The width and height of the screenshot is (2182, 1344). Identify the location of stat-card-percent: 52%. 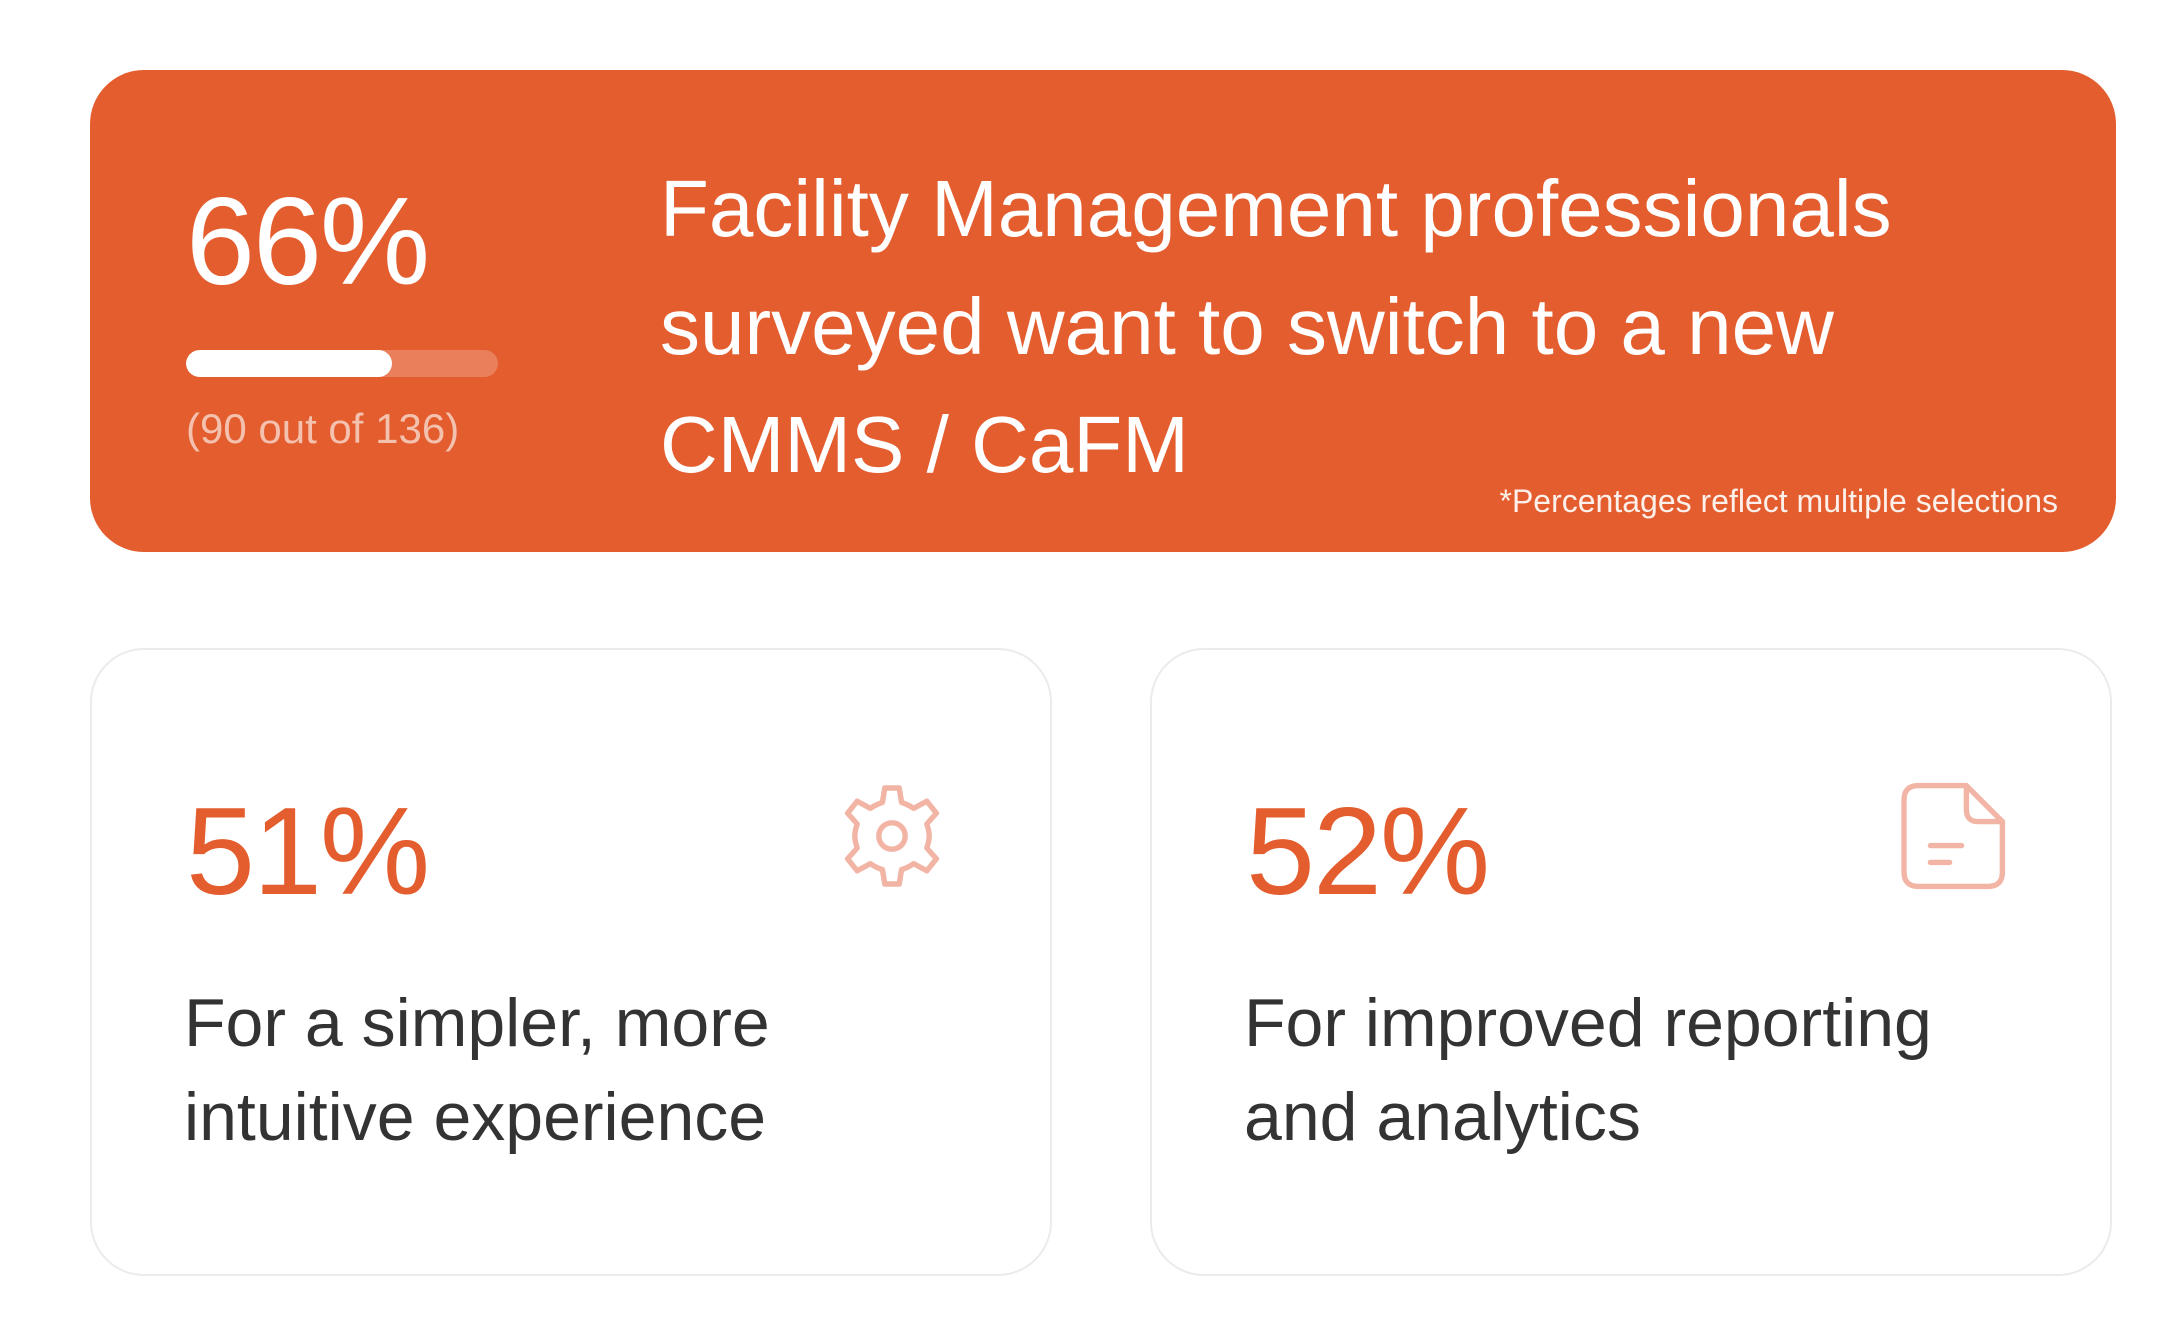
(1368, 852).